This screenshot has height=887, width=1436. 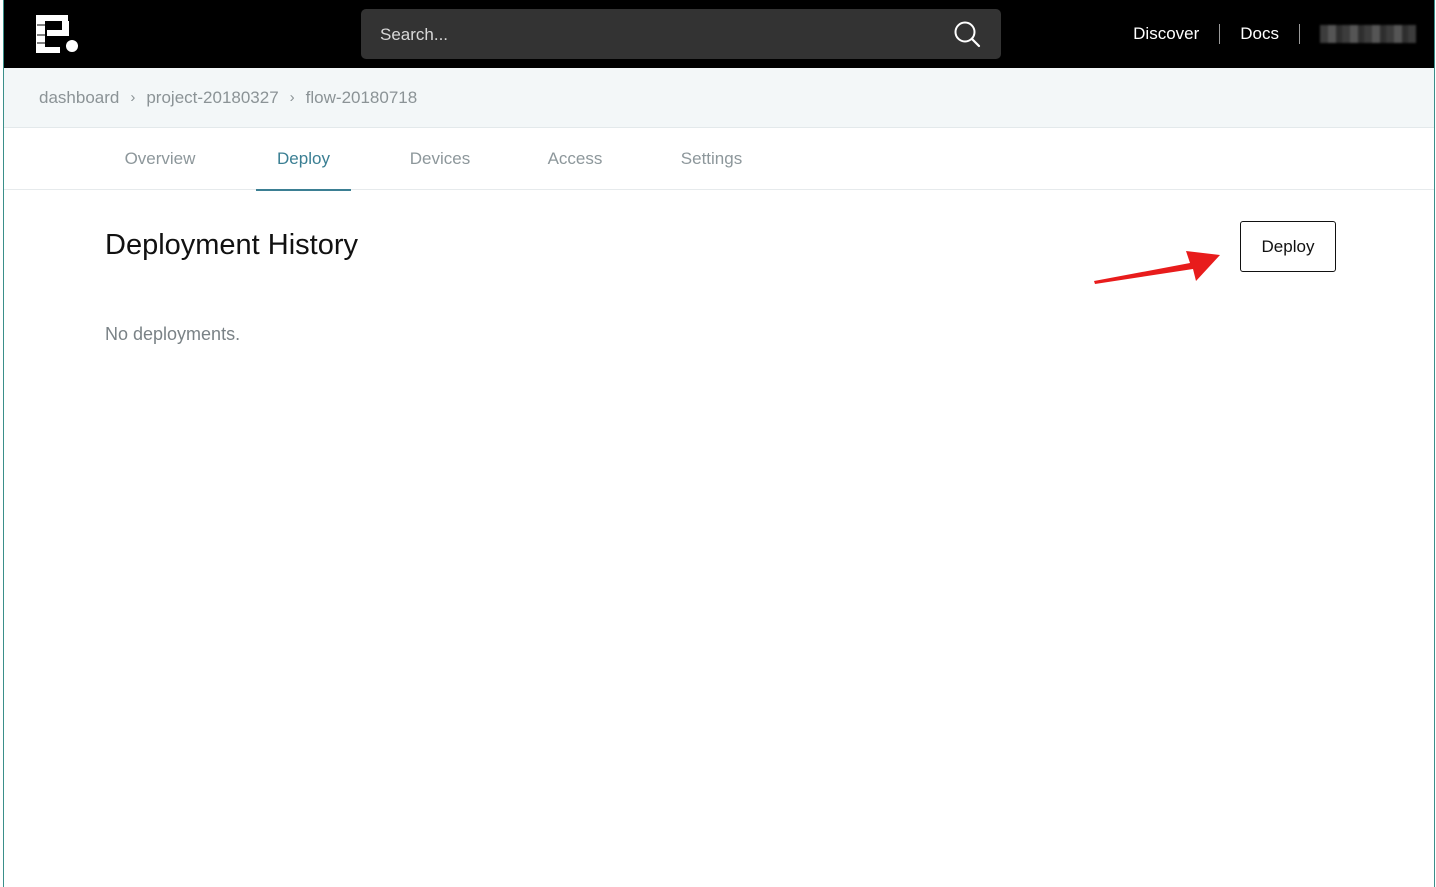 What do you see at coordinates (79, 98) in the screenshot?
I see `breadcrumb-dashboard: dashboard` at bounding box center [79, 98].